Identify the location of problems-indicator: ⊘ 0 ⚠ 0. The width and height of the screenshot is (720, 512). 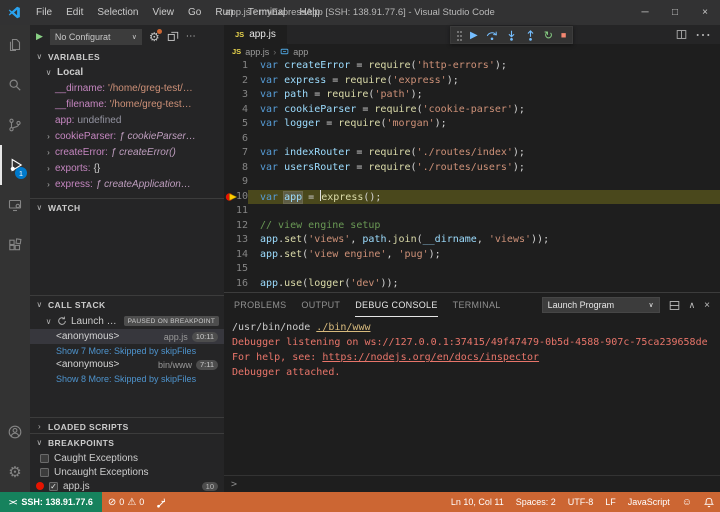
(126, 502).